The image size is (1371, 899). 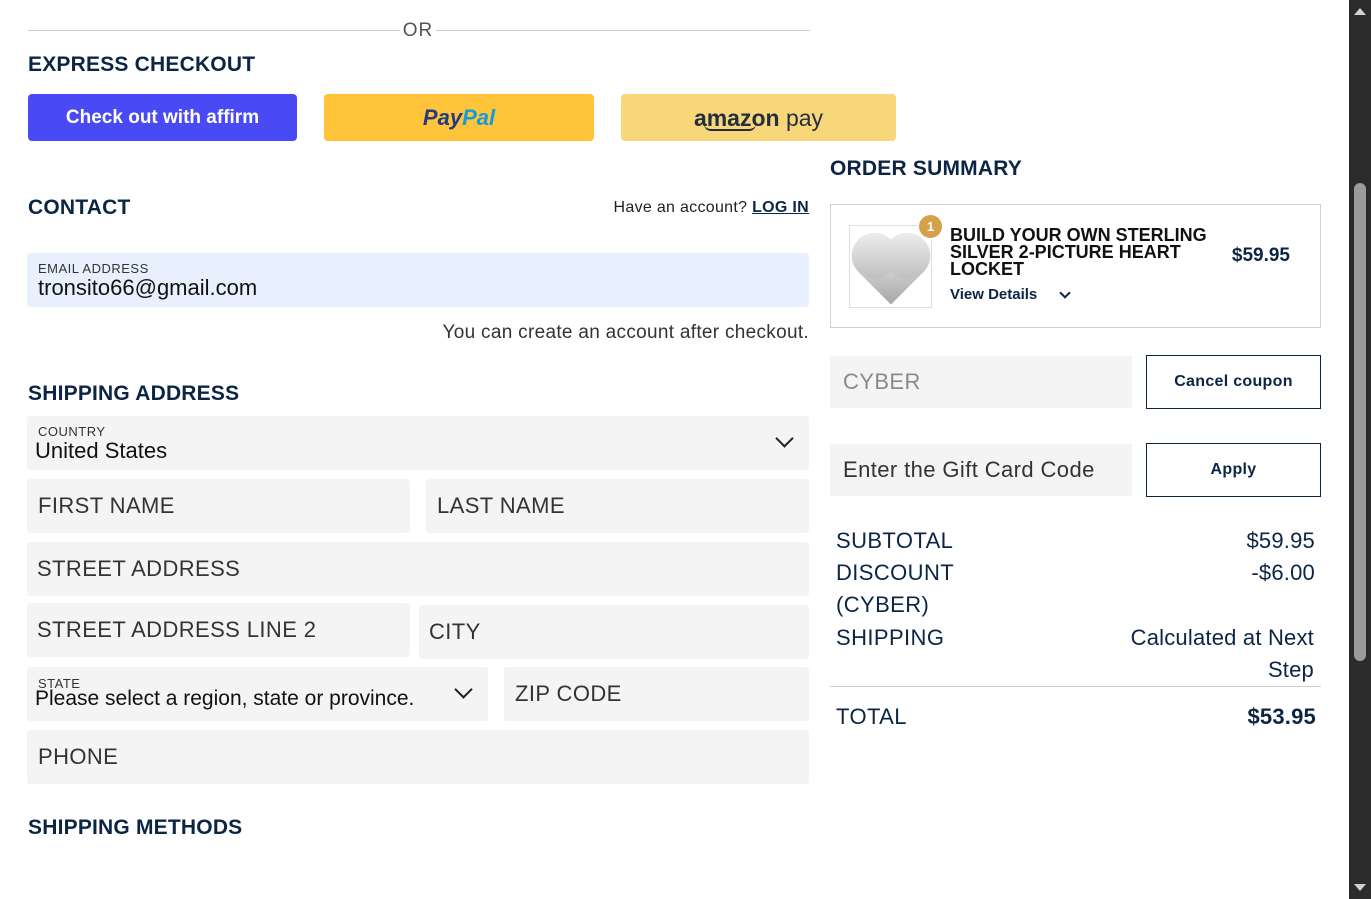 I want to click on zip-code-placeholder: ZIP CODE, so click(x=568, y=693).